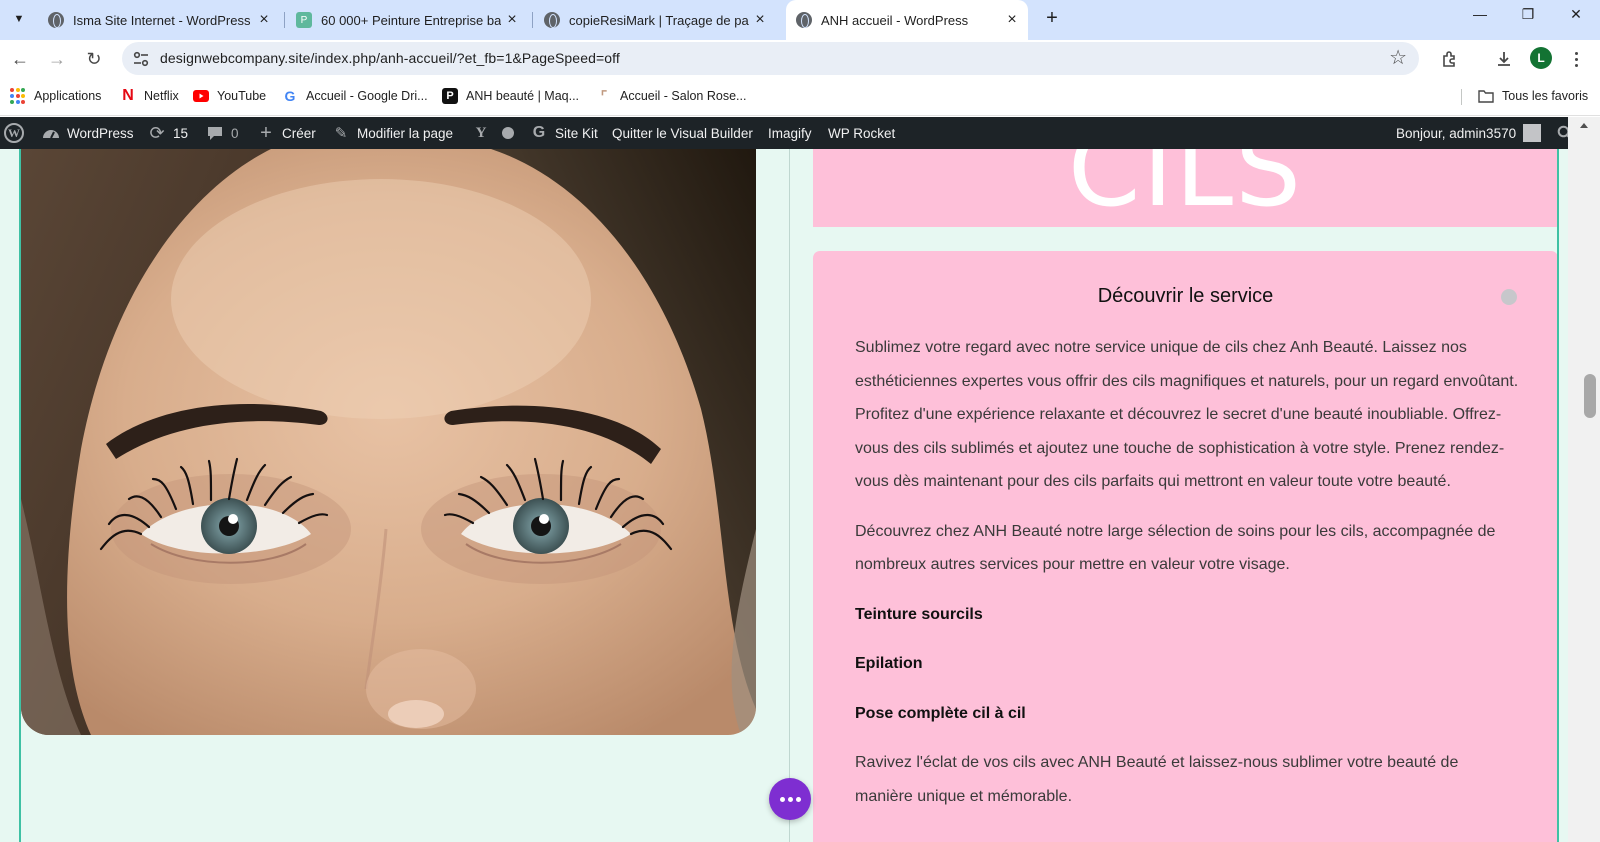 The width and height of the screenshot is (1600, 842). Describe the element at coordinates (1528, 14) in the screenshot. I see `restore-icon: ❐` at that location.